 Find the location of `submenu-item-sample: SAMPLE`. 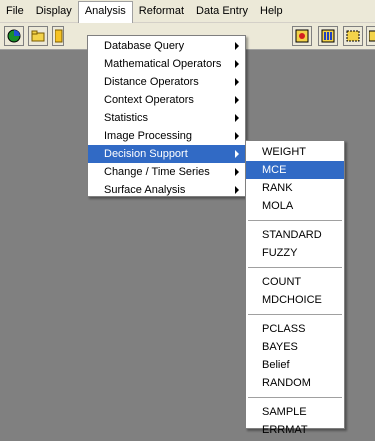

submenu-item-sample: SAMPLE is located at coordinates (295, 412).